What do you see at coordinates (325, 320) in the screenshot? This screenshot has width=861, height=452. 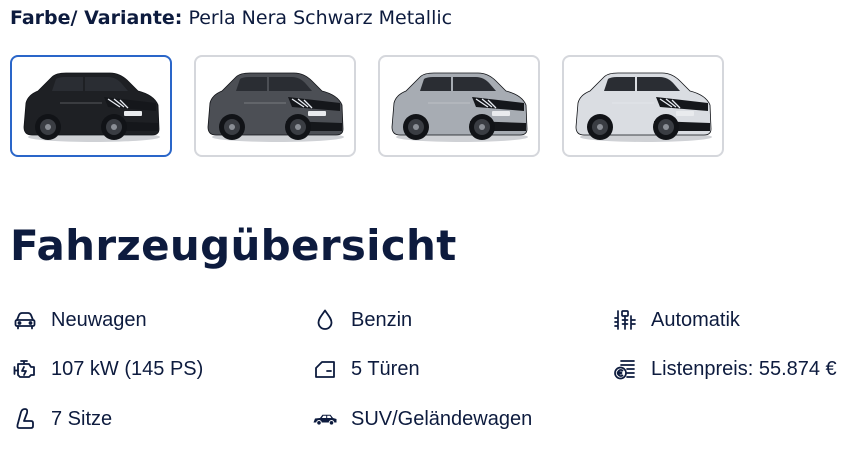 I see `fuel-drop-icon` at bounding box center [325, 320].